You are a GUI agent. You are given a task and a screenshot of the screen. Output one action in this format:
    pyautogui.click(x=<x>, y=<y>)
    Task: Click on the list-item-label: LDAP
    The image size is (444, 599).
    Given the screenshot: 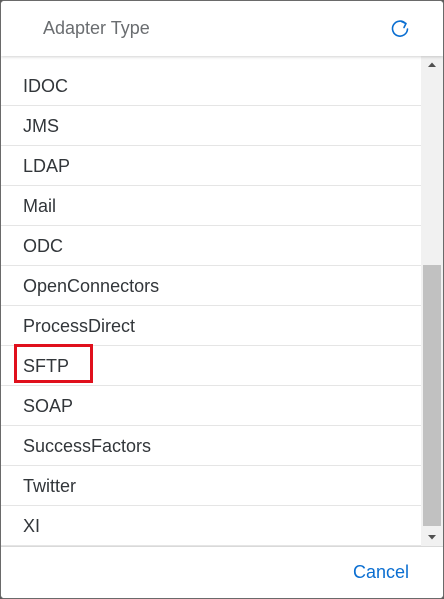 What is the action you would take?
    pyautogui.click(x=47, y=166)
    